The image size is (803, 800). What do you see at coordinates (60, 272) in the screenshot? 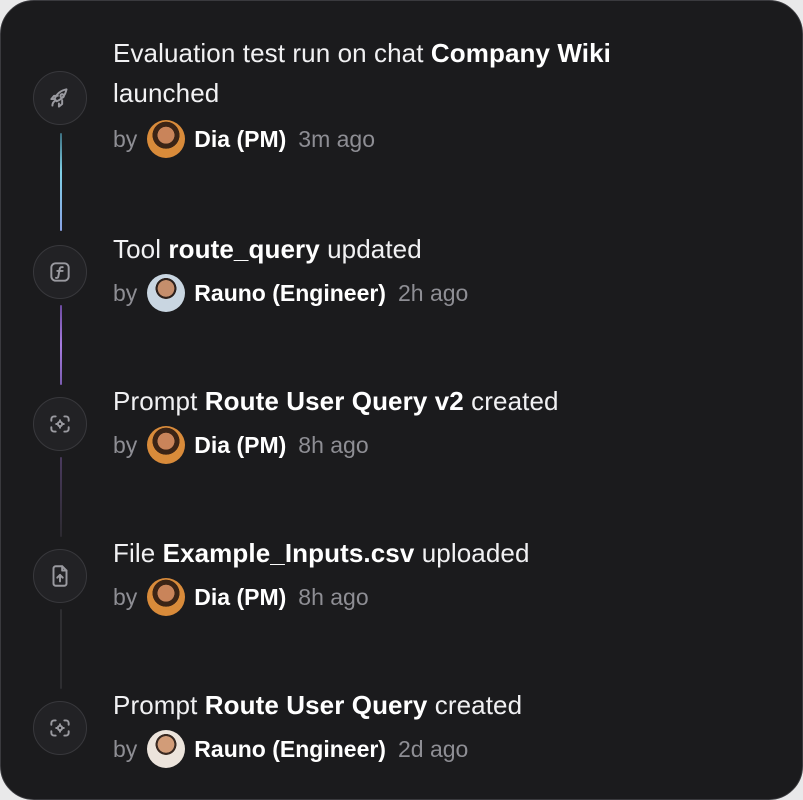
I see `function-icon` at bounding box center [60, 272].